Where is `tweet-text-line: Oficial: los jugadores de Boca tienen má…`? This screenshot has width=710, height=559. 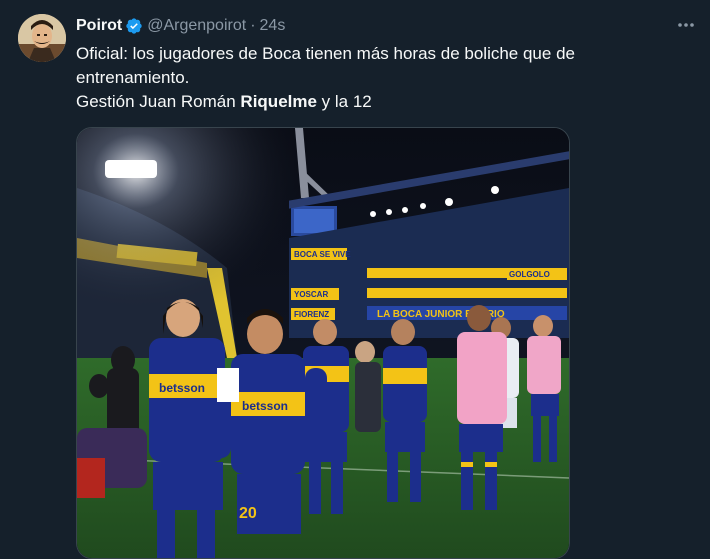
tweet-text-line: Oficial: los jugadores de Boca tienen má… is located at coordinates (325, 53).